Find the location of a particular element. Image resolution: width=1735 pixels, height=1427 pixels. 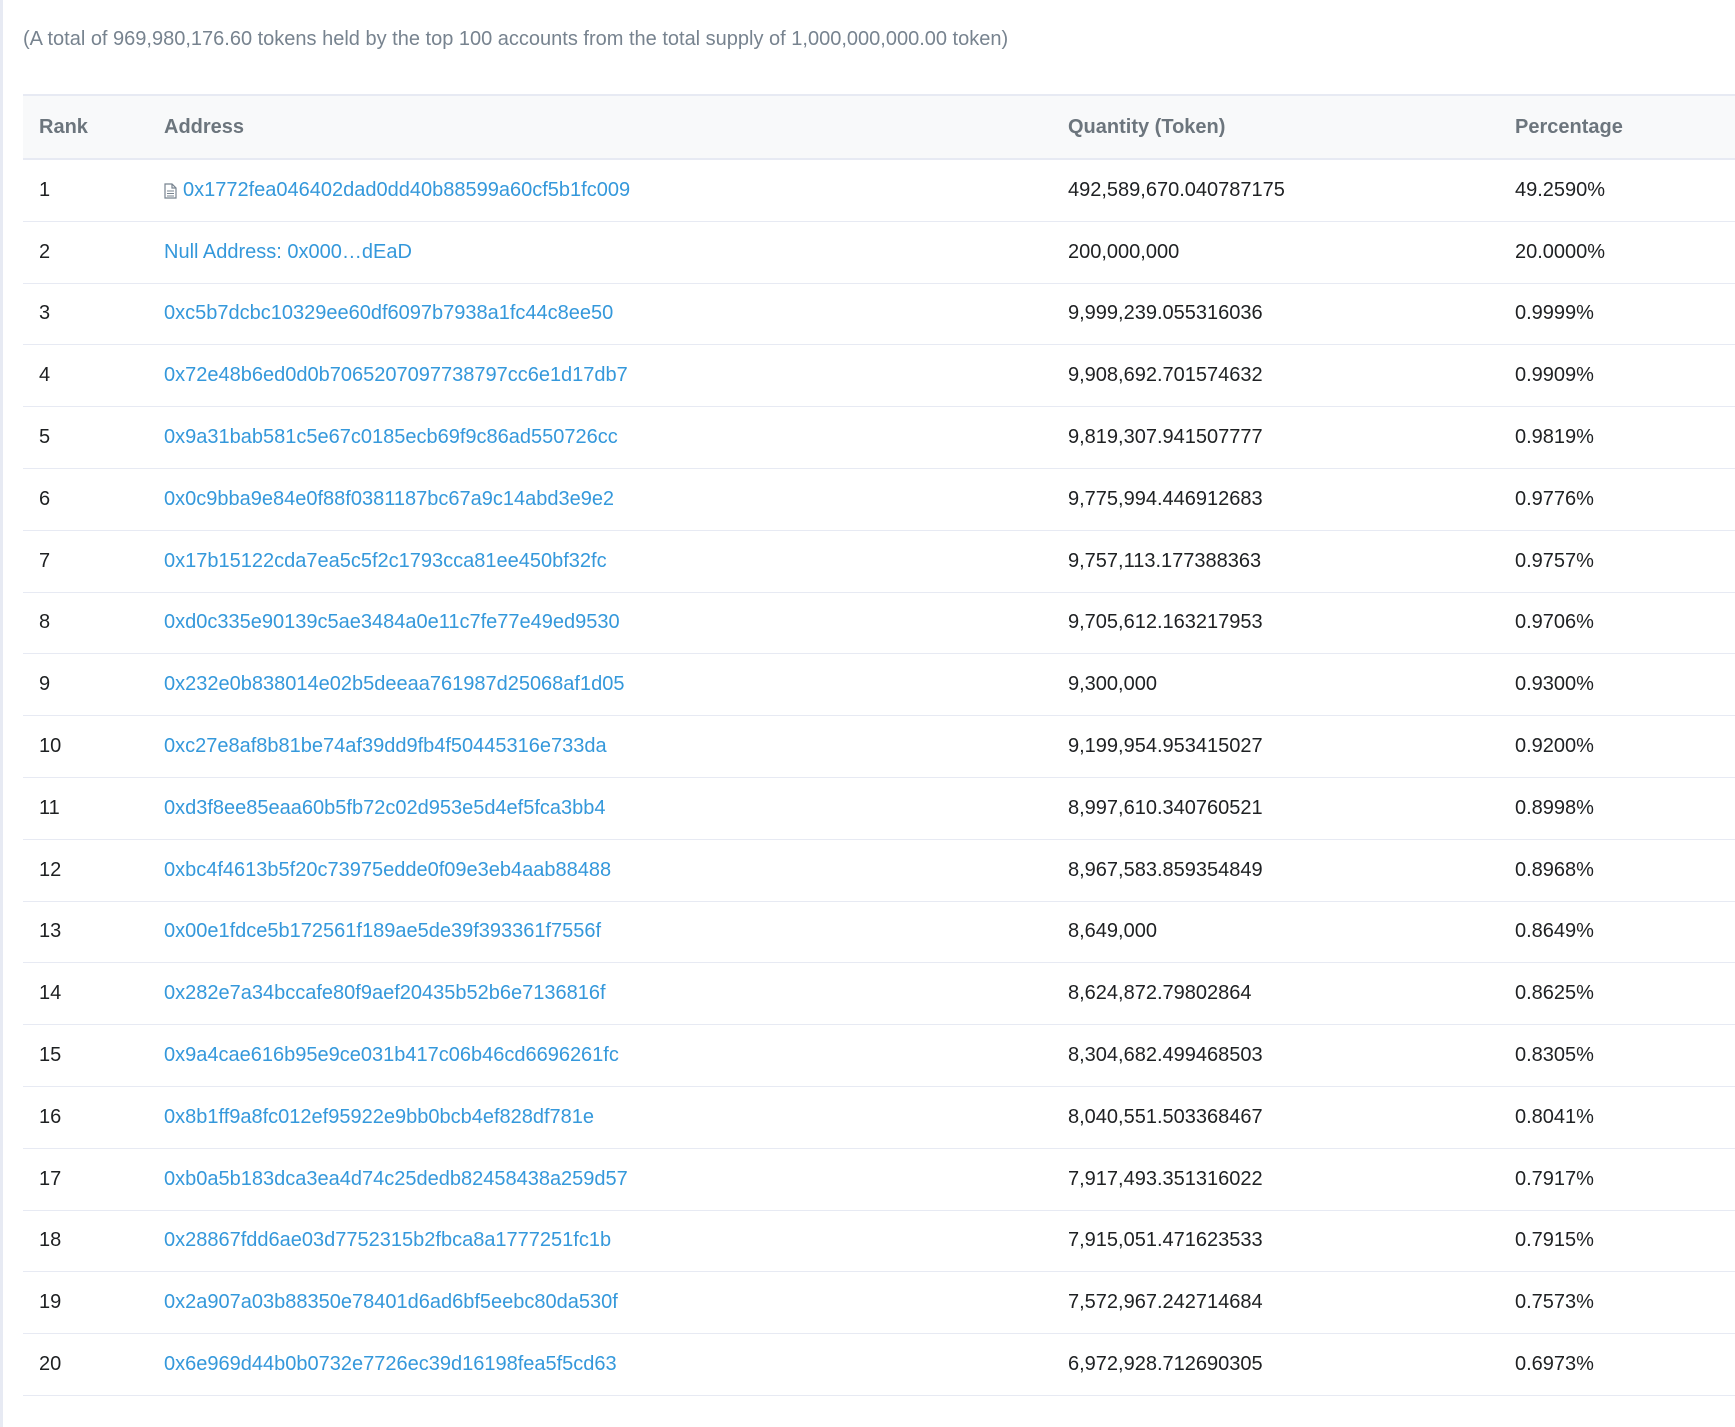

table-header: Rank Address Quantity (Token) Percentage is located at coordinates (879, 128).